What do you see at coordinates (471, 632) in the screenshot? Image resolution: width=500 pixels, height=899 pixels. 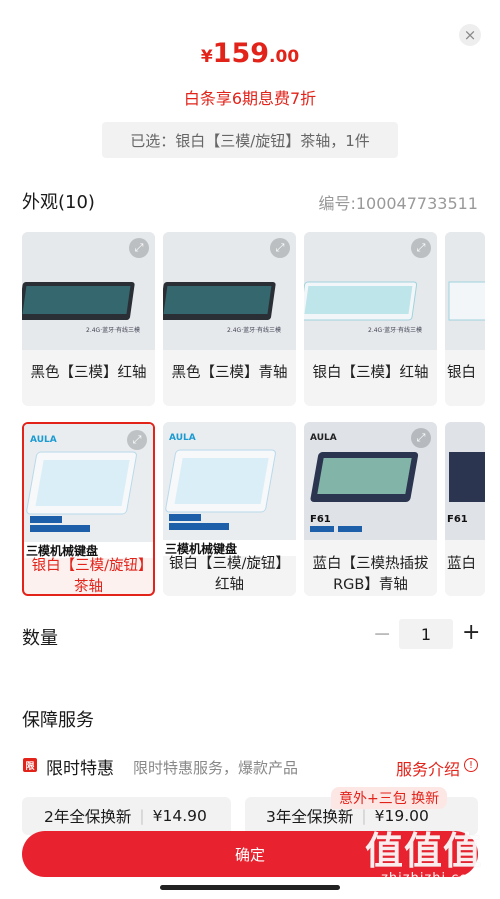 I see `quantity-increment-button: +` at bounding box center [471, 632].